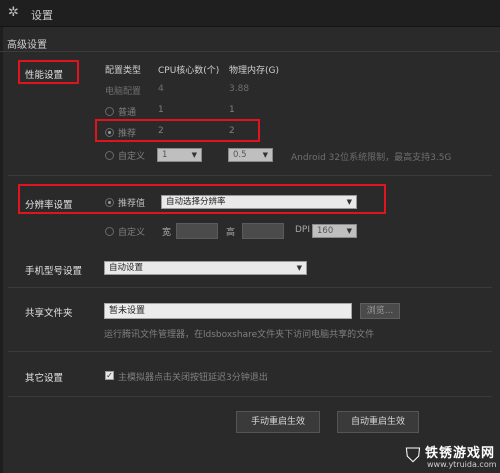  I want to click on row-normal-name: 普通, so click(127, 113).